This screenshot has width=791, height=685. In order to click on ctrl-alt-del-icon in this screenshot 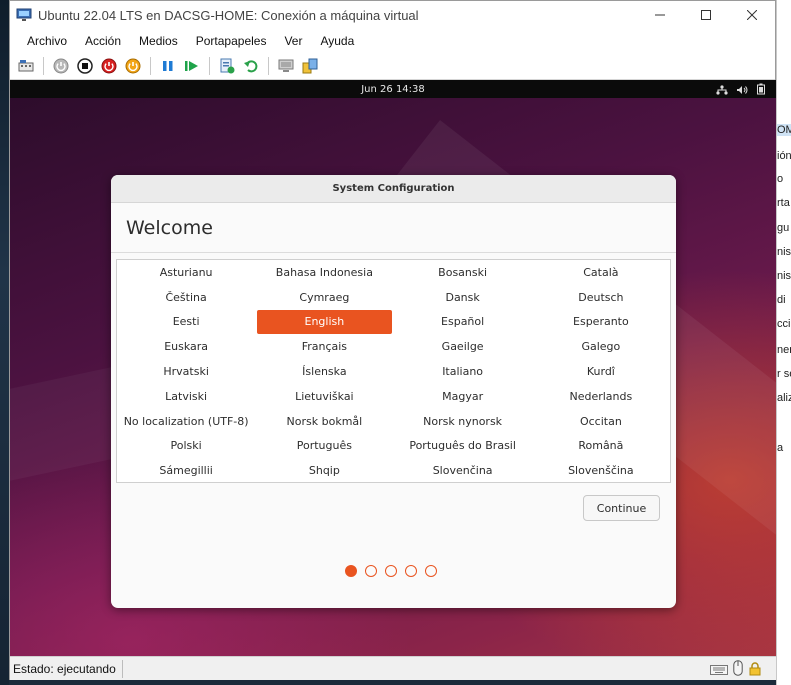, I will do `click(26, 66)`.